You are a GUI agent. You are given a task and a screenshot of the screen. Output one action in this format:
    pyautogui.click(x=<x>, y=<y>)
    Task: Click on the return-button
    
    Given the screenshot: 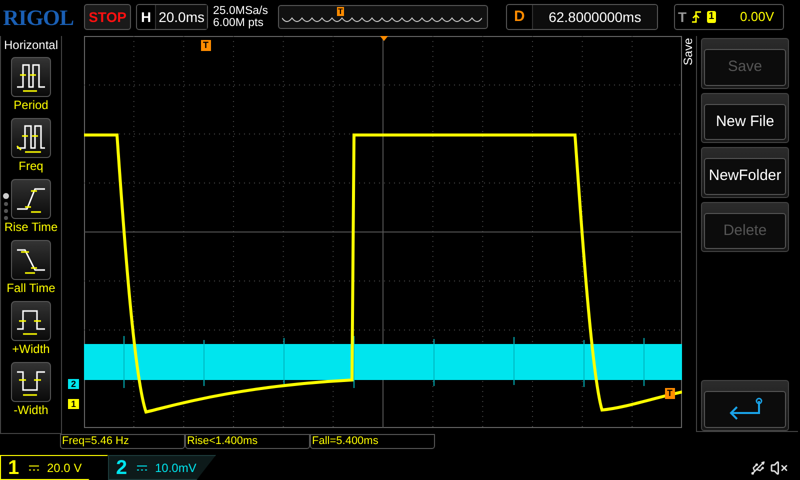 What is the action you would take?
    pyautogui.click(x=745, y=405)
    